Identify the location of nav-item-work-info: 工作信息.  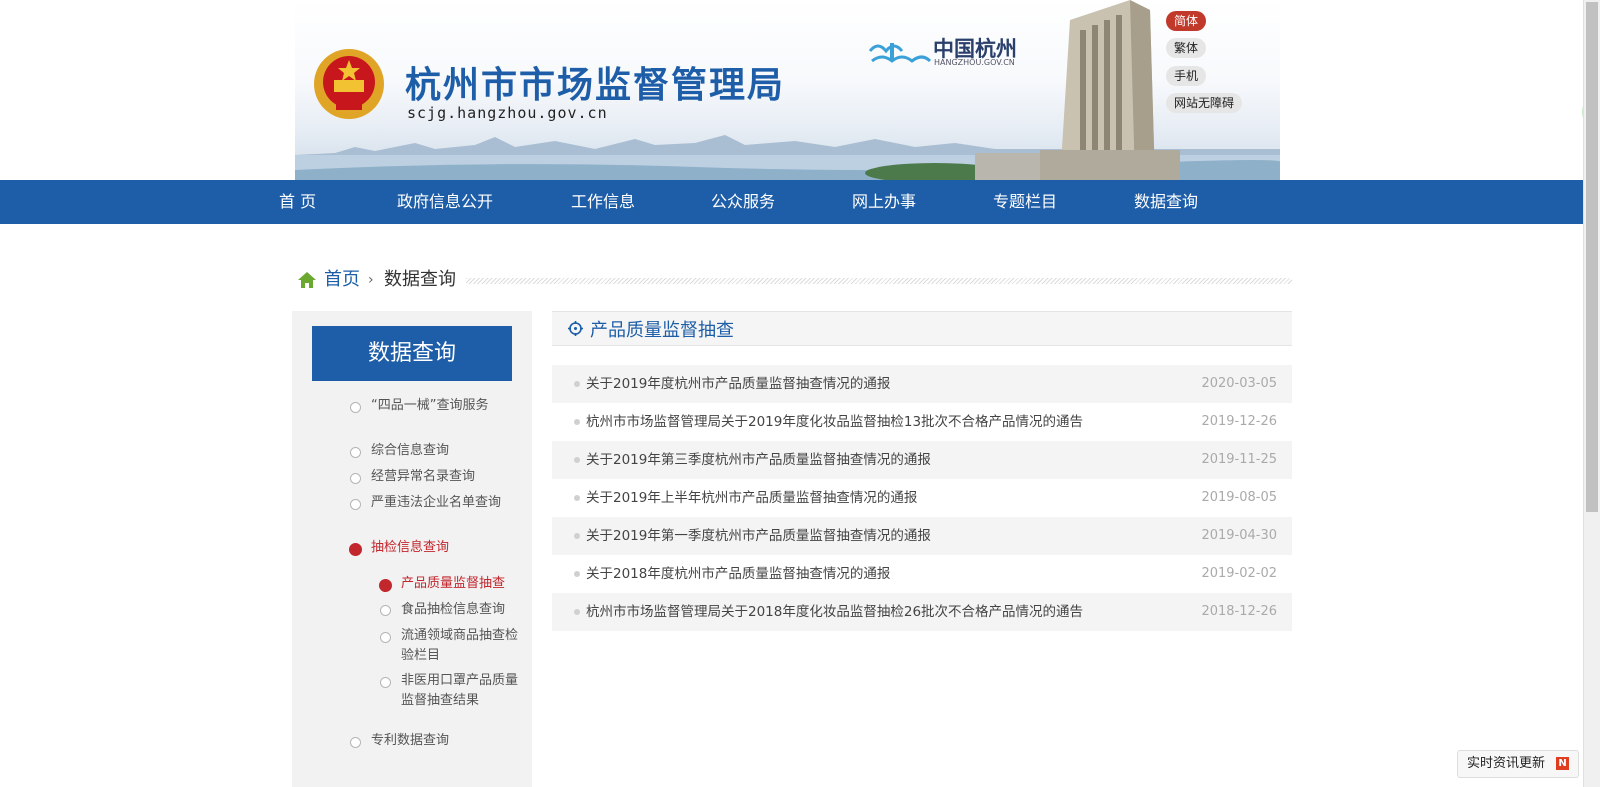
(603, 202).